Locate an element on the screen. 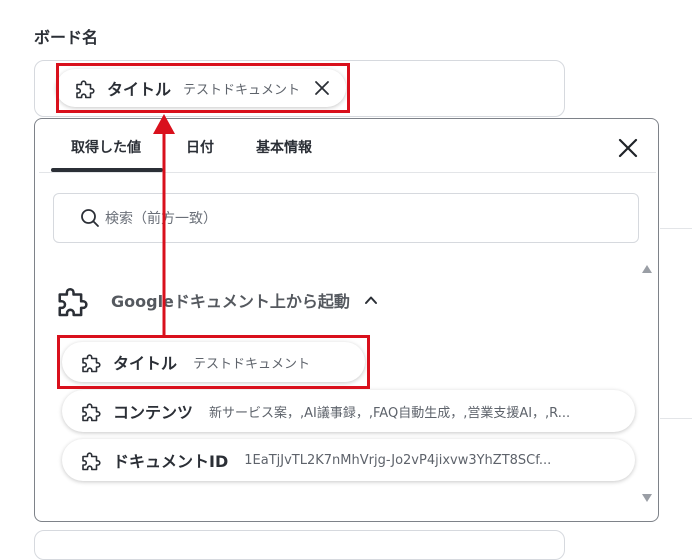  chevron-up-icon is located at coordinates (371, 300).